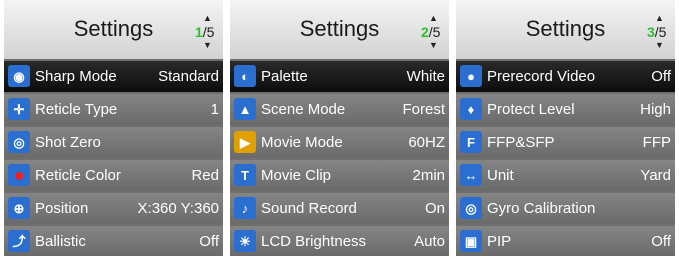  I want to click on settings-row-position: ⊕ Position X:360 Y:360, so click(113, 208).